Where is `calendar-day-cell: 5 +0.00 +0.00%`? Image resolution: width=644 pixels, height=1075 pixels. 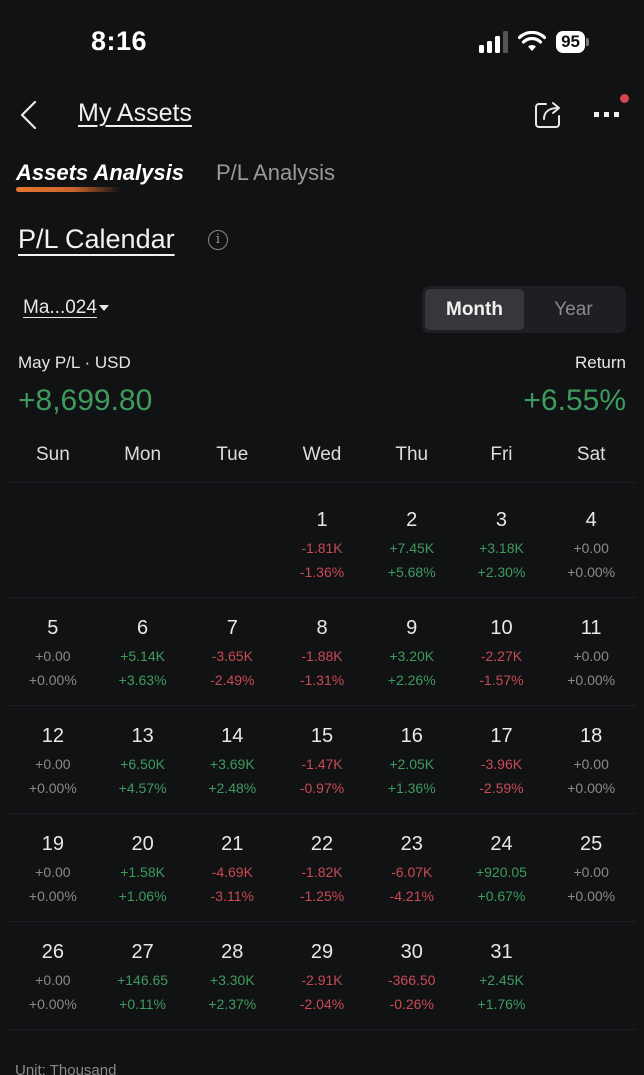
calendar-day-cell: 5 +0.00 +0.00% is located at coordinates (53, 651).